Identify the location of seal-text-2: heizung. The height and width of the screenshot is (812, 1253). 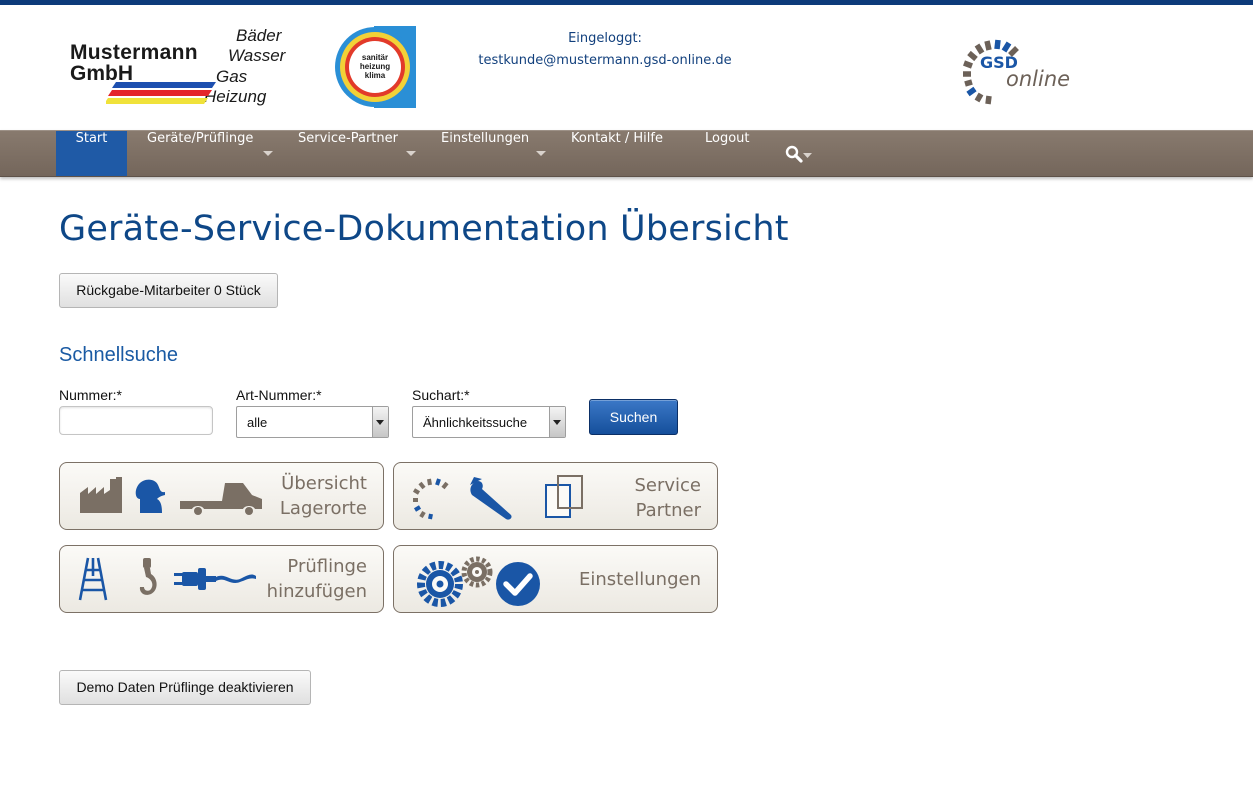
(375, 66).